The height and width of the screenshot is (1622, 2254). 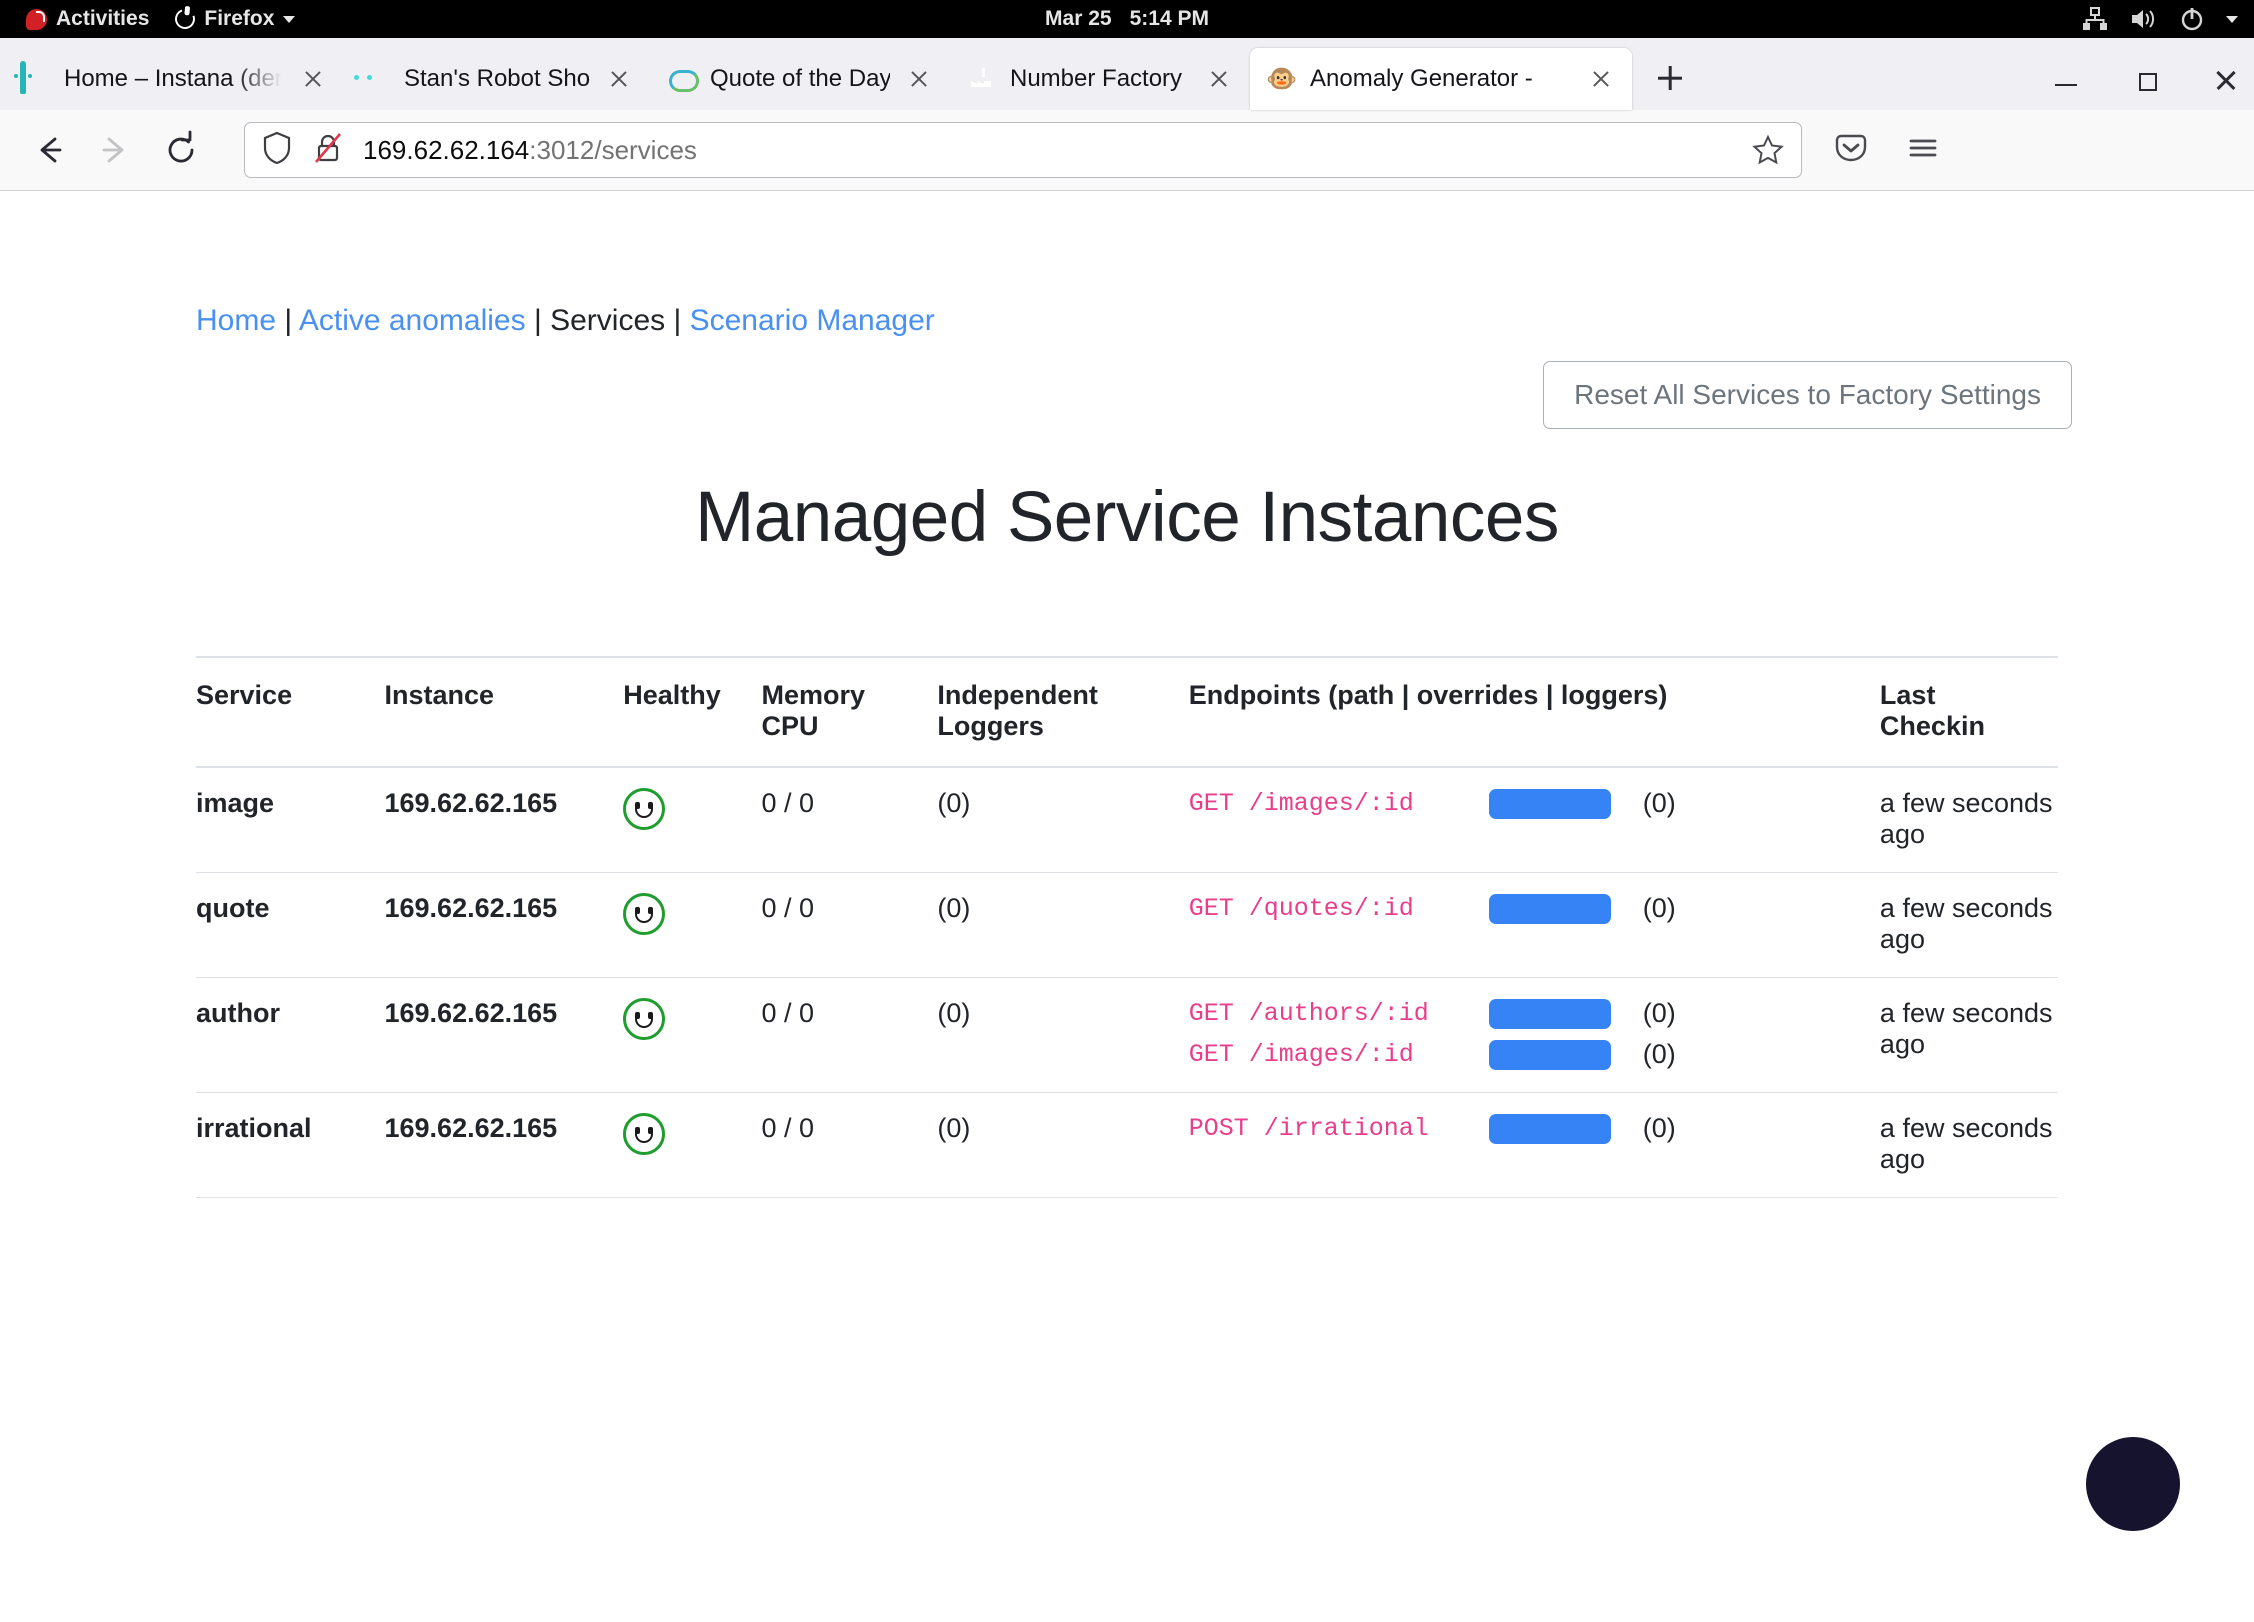 I want to click on cell-endpoints: POST /irrational (0), so click(x=1534, y=1145).